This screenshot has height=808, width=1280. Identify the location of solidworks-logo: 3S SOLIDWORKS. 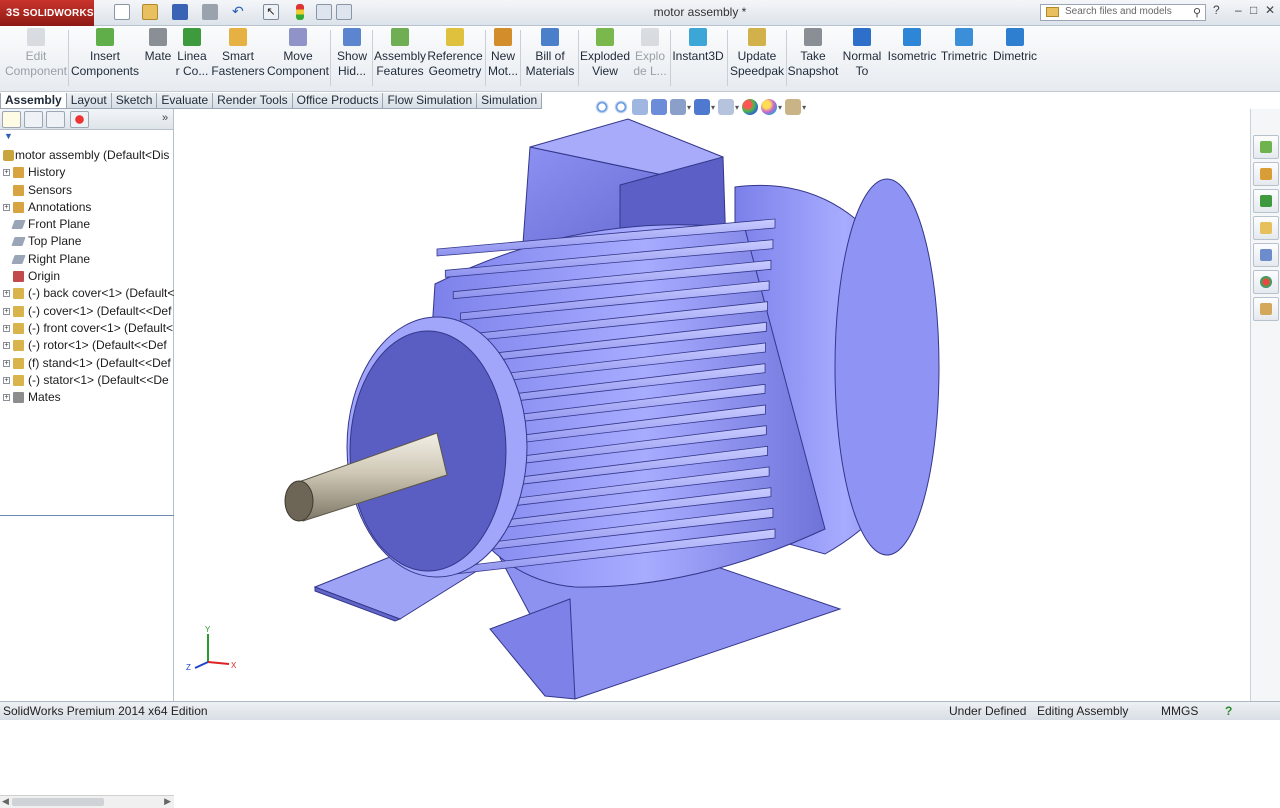
(47, 13).